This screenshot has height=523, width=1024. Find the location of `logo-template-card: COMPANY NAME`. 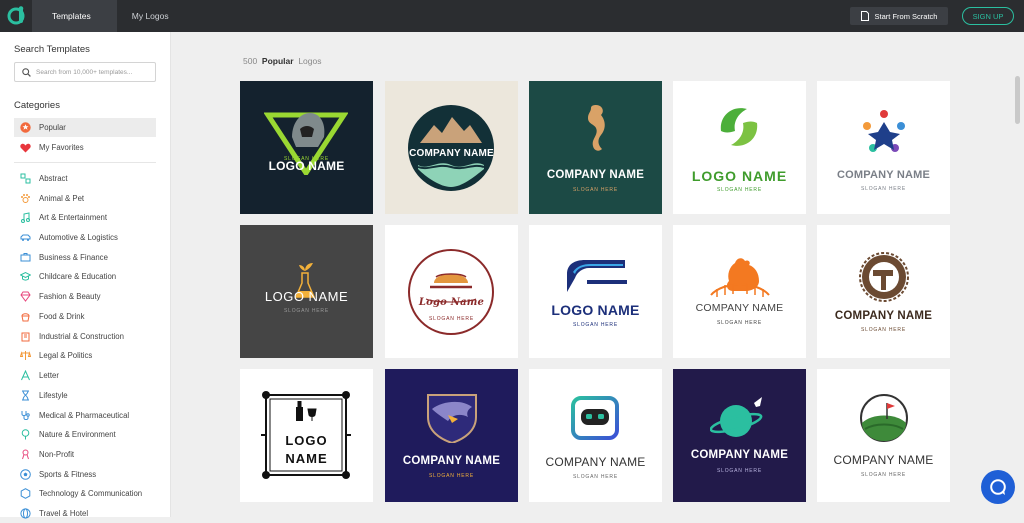

logo-template-card: COMPANY NAME is located at coordinates (451, 147).